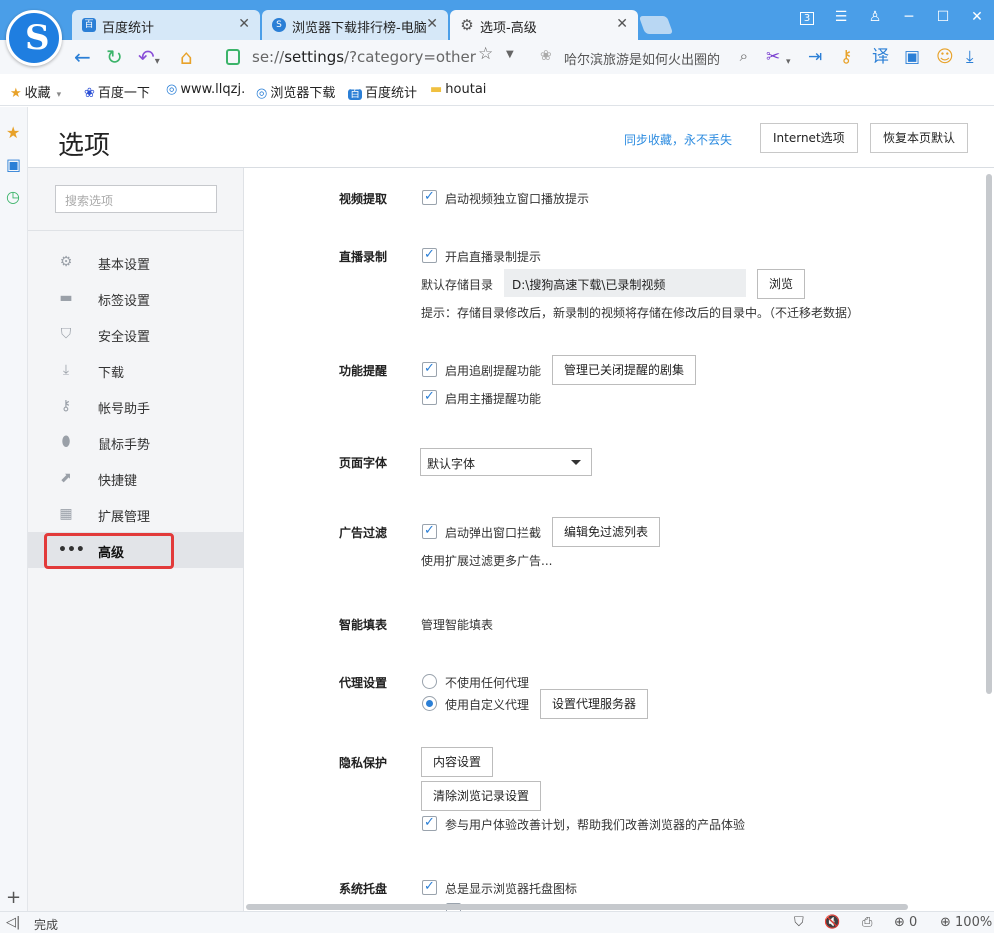 This screenshot has width=994, height=933. I want to click on print-icon: ⎙, so click(867, 922).